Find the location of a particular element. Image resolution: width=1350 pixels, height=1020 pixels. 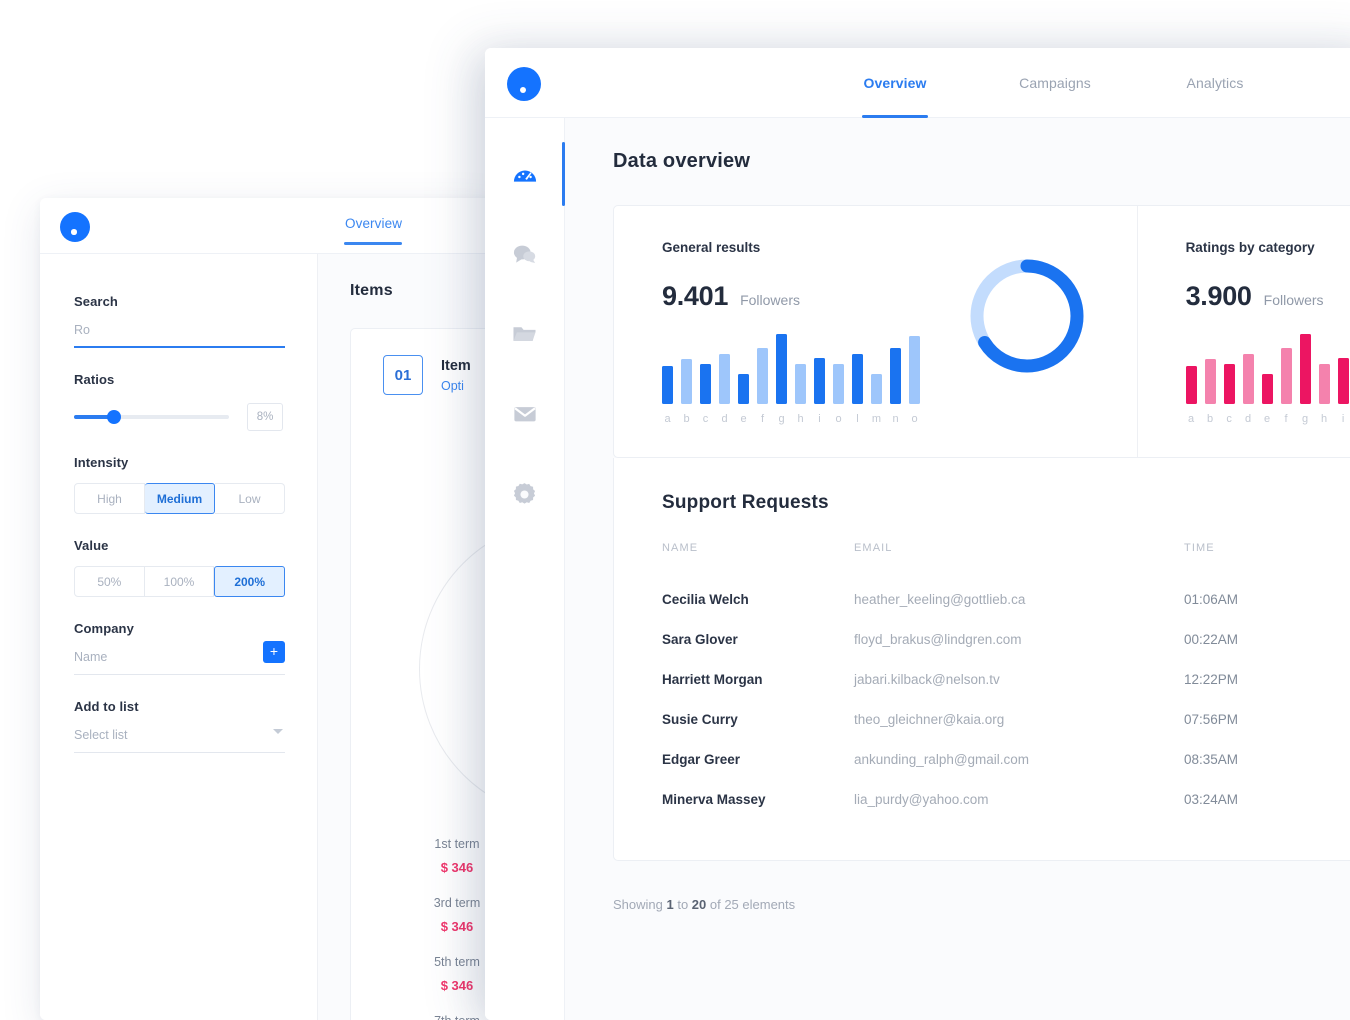

bar-tick-label: m is located at coordinates (876, 419).